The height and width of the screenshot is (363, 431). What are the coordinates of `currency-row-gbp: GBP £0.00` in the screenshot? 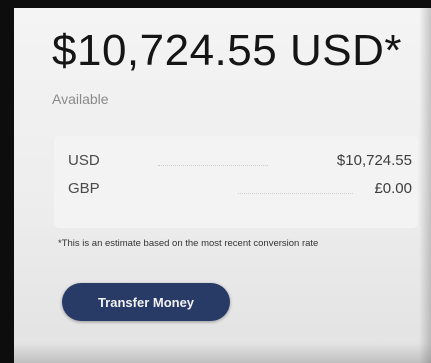 It's located at (240, 190).